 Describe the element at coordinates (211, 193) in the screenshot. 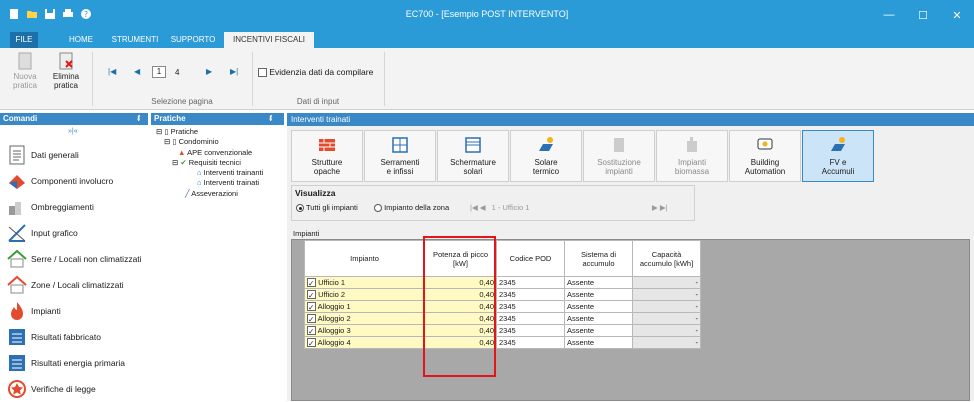

I see `tree-node-asseverazioni: ╱ Asseverazioni` at that location.